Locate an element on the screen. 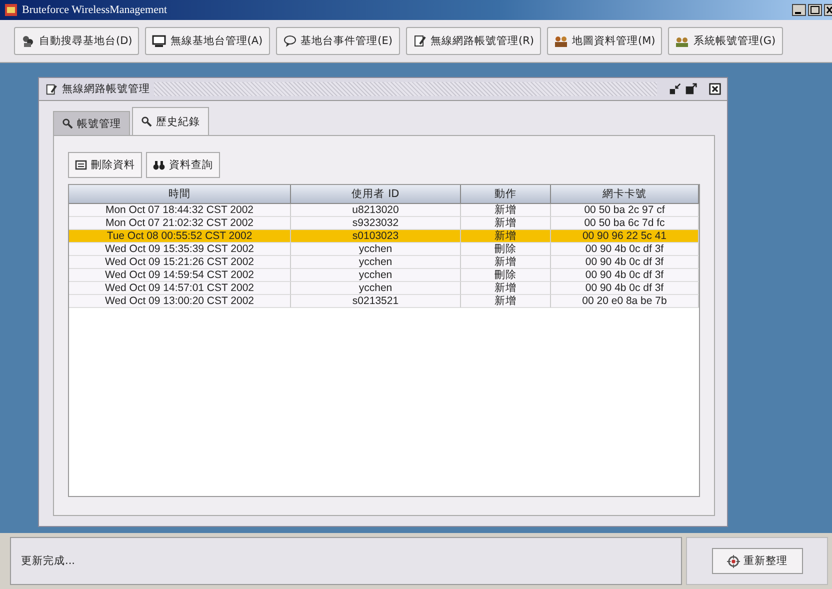 This screenshot has width=832, height=589. toolbar-button: 無線基地台管理(A) is located at coordinates (207, 41).